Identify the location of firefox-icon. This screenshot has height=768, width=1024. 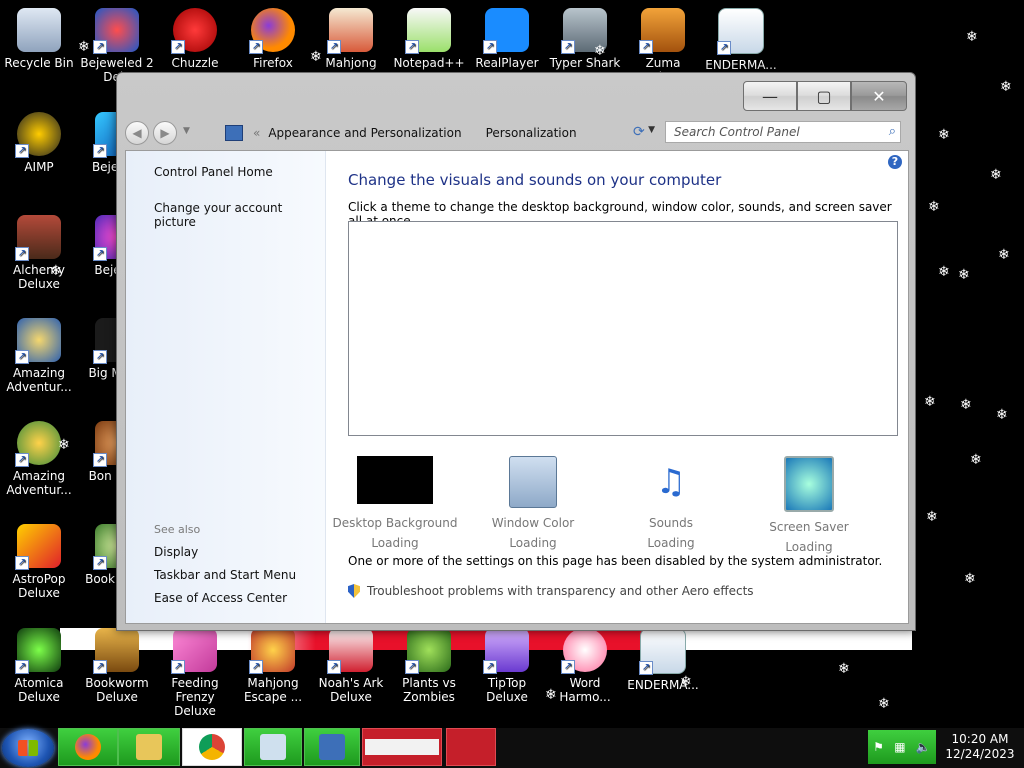
(88, 747).